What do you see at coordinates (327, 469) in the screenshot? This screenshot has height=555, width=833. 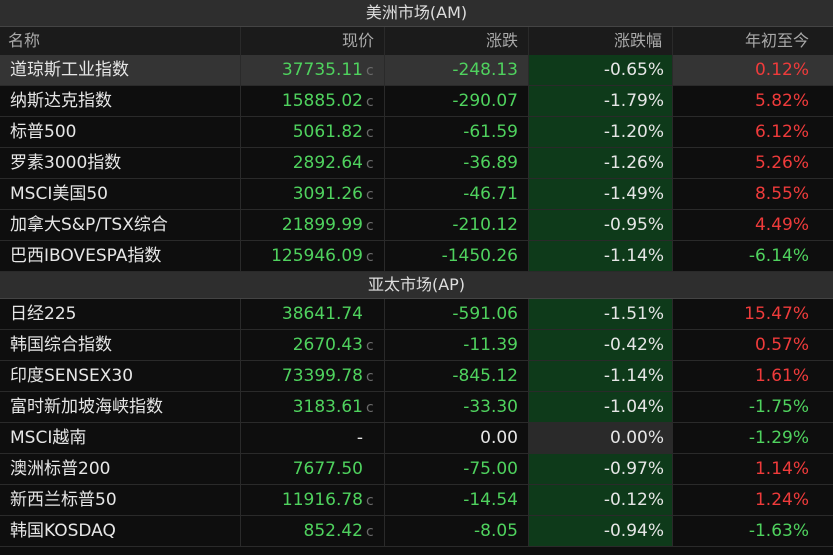 I see `price-value: 7677.50` at bounding box center [327, 469].